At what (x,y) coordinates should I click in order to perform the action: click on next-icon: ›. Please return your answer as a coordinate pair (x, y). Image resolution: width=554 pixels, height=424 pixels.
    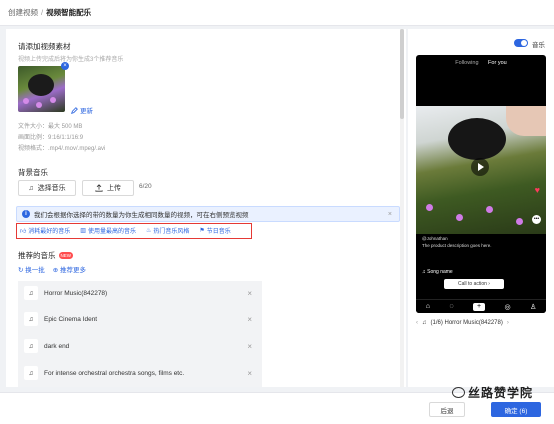
    Looking at the image, I should click on (508, 323).